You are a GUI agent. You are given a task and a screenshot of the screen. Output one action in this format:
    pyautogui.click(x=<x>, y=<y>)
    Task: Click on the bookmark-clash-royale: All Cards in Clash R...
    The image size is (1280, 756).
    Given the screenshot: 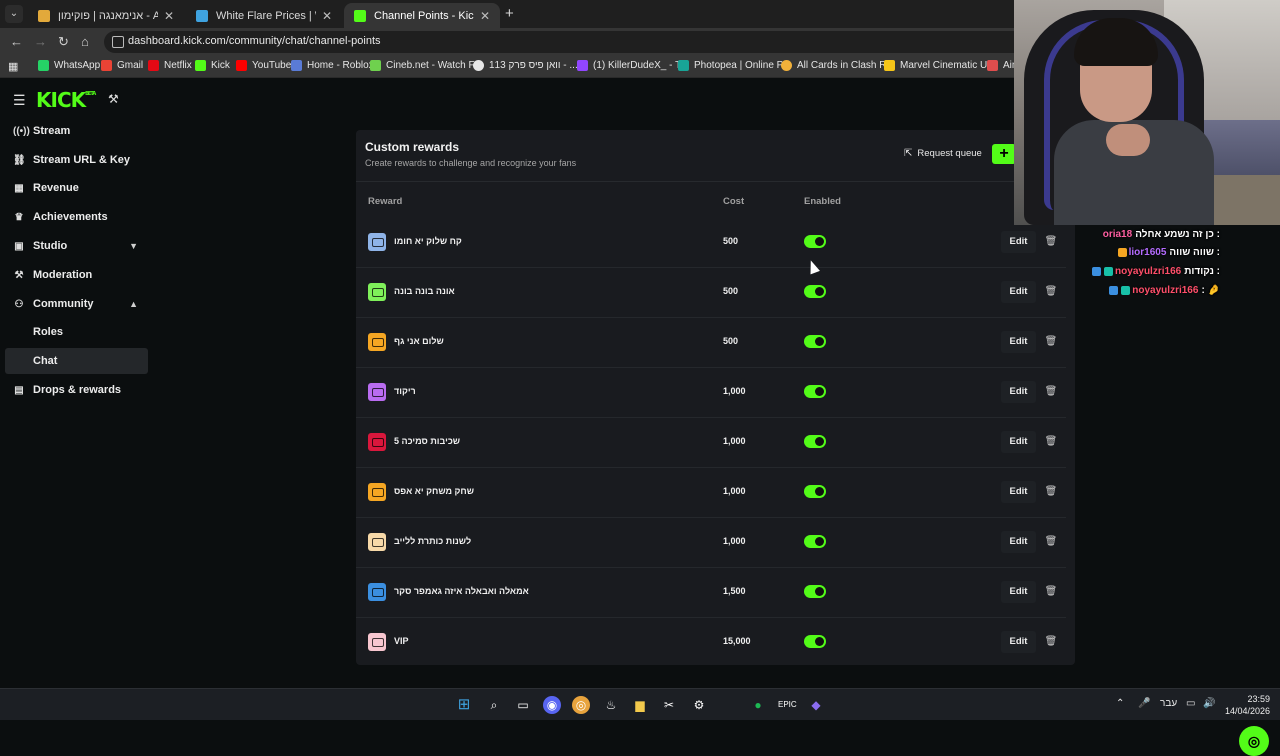 What is the action you would take?
    pyautogui.click(x=838, y=65)
    